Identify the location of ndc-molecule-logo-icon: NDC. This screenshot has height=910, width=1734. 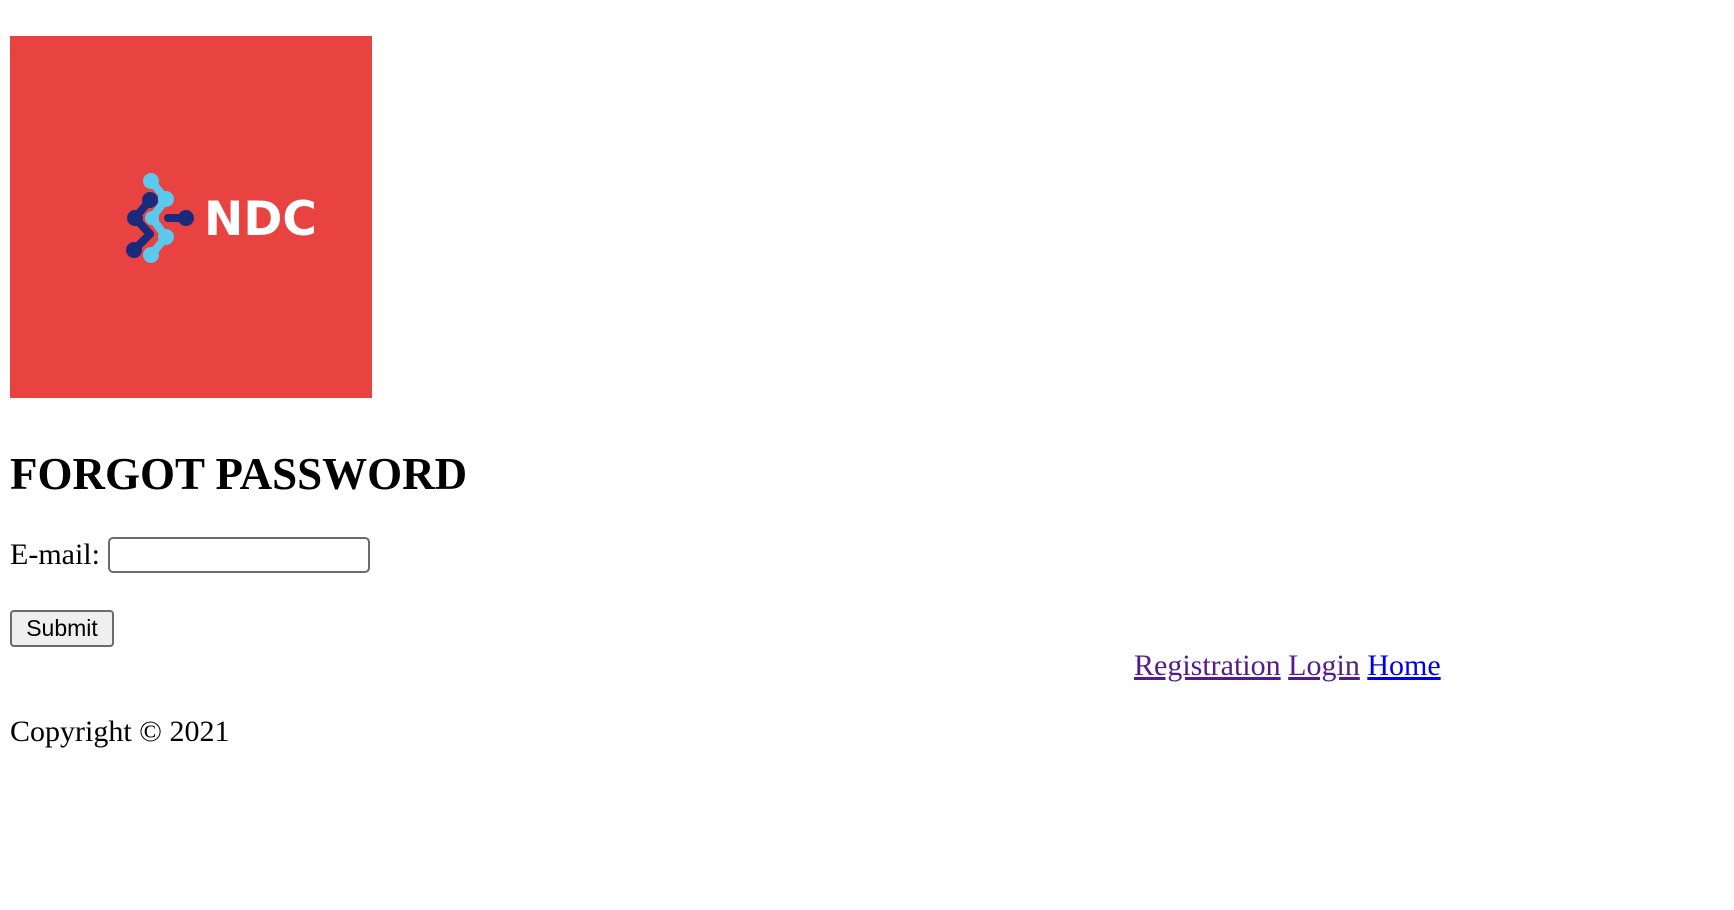
(221, 218).